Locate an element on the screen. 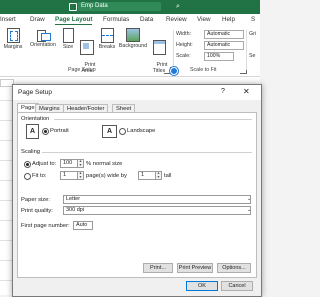 This screenshot has height=297, width=320. scale-input: 100% is located at coordinates (219, 56).